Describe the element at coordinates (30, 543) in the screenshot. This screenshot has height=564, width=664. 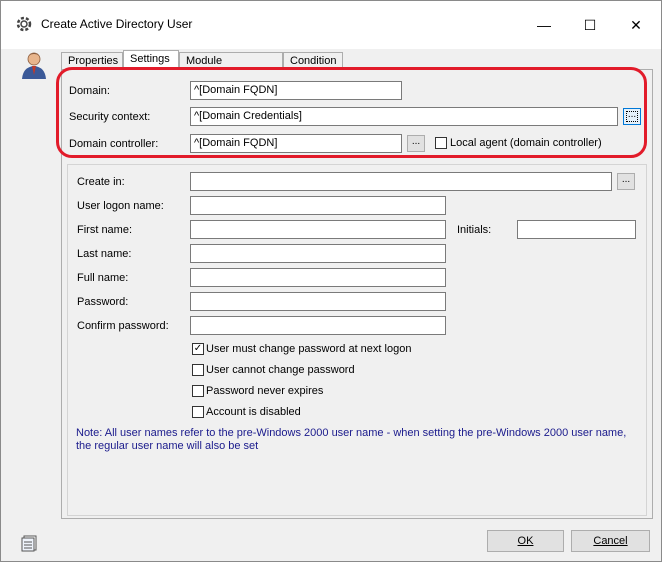
I see `log-icon` at that location.